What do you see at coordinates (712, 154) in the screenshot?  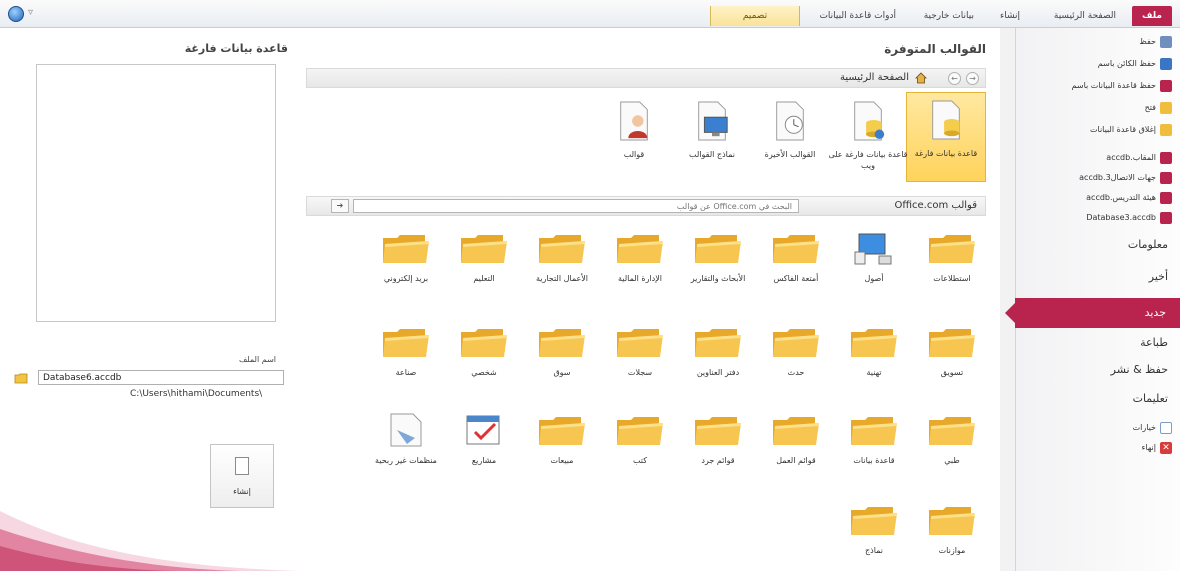 I see `template-label: نماذج القوالب` at bounding box center [712, 154].